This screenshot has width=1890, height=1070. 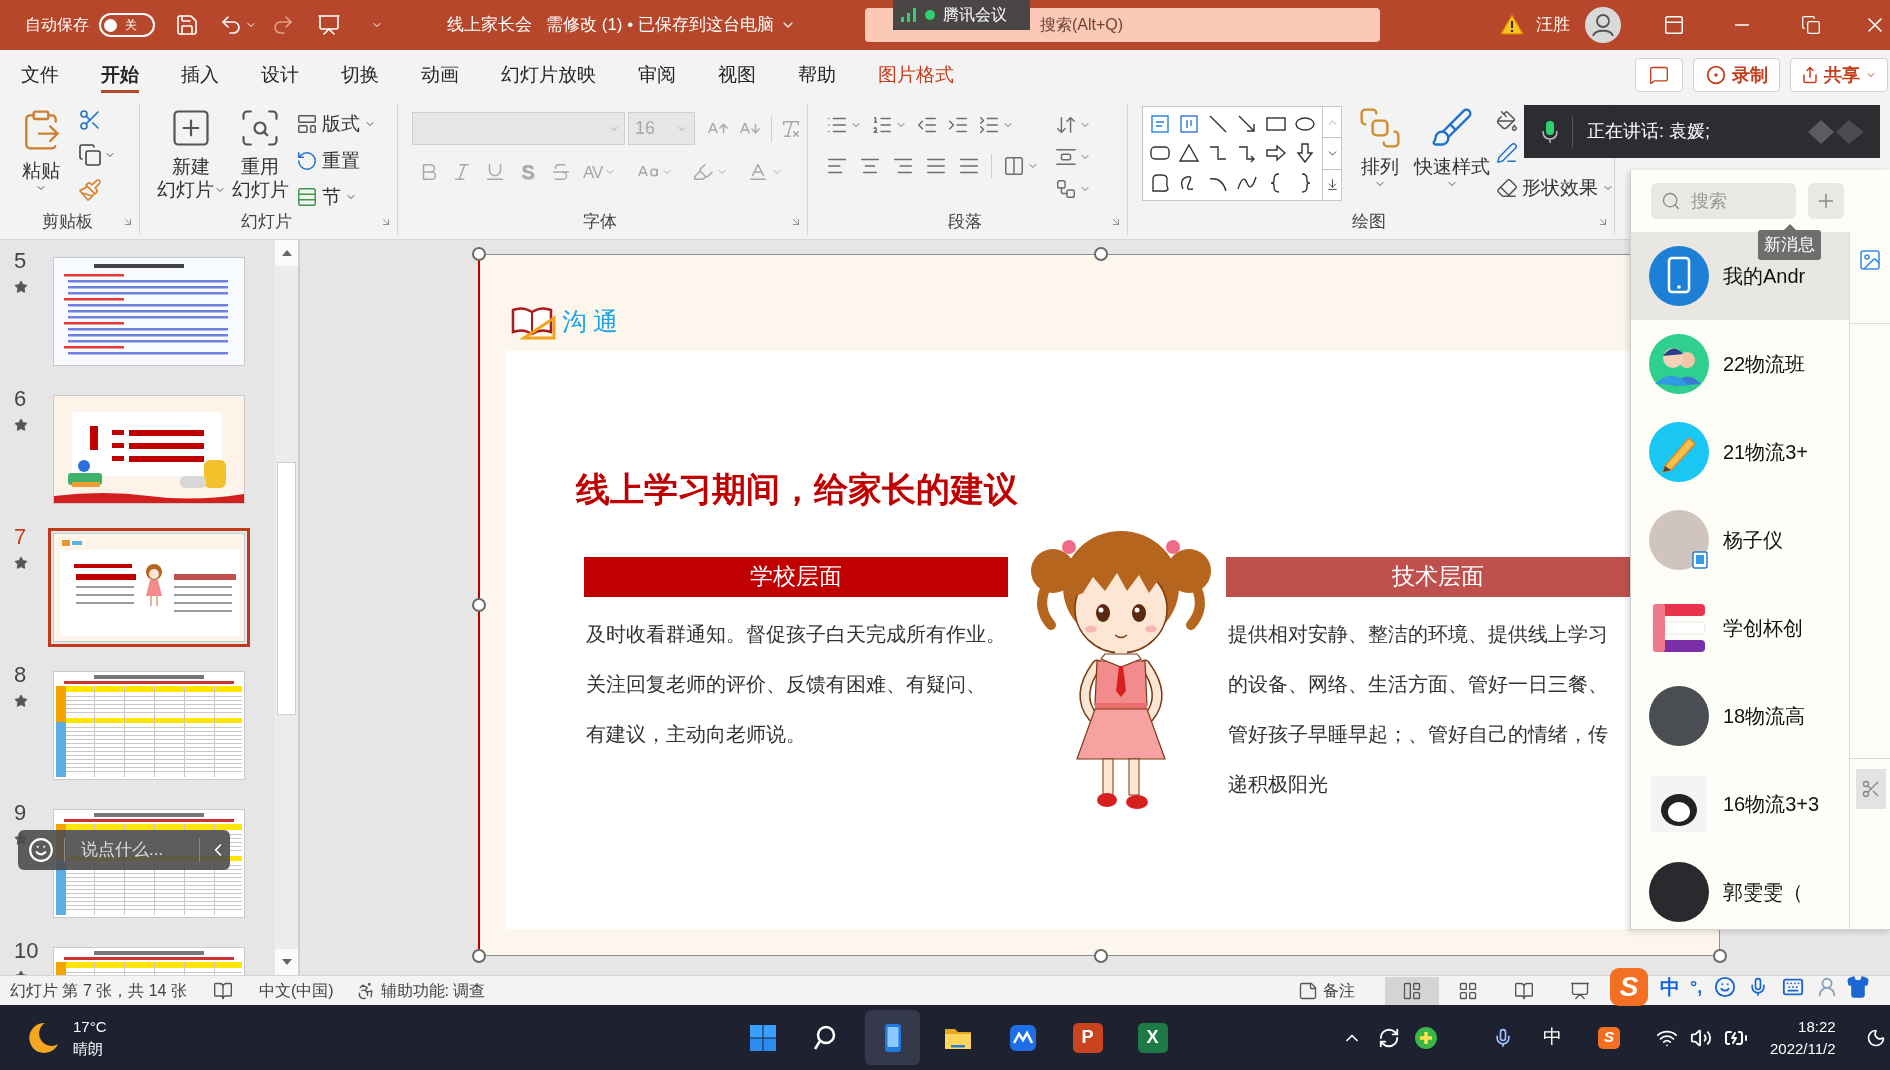 What do you see at coordinates (1332, 185) in the screenshot?
I see `arrow-to-line-icon` at bounding box center [1332, 185].